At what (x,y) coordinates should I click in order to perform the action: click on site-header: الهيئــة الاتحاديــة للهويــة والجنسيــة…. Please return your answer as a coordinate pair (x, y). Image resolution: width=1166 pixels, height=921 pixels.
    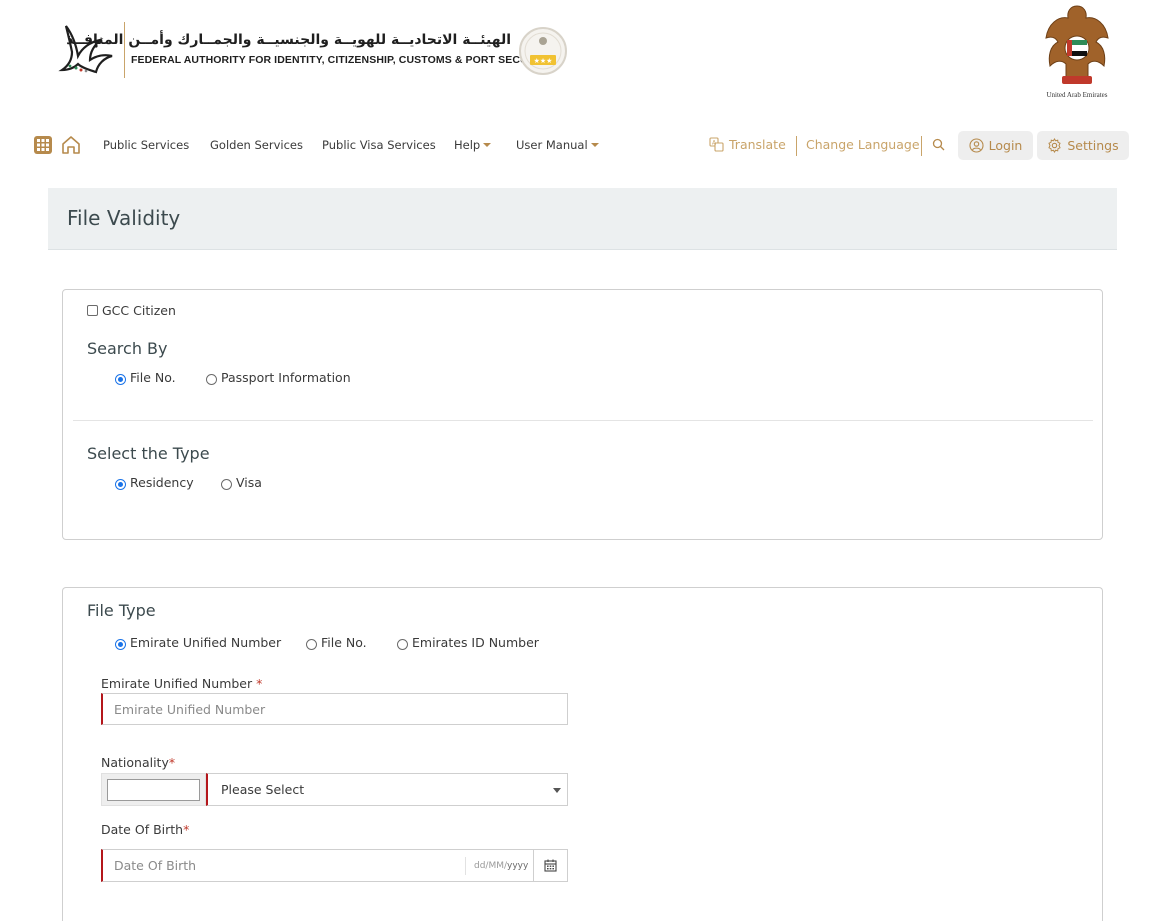
    Looking at the image, I should click on (583, 55).